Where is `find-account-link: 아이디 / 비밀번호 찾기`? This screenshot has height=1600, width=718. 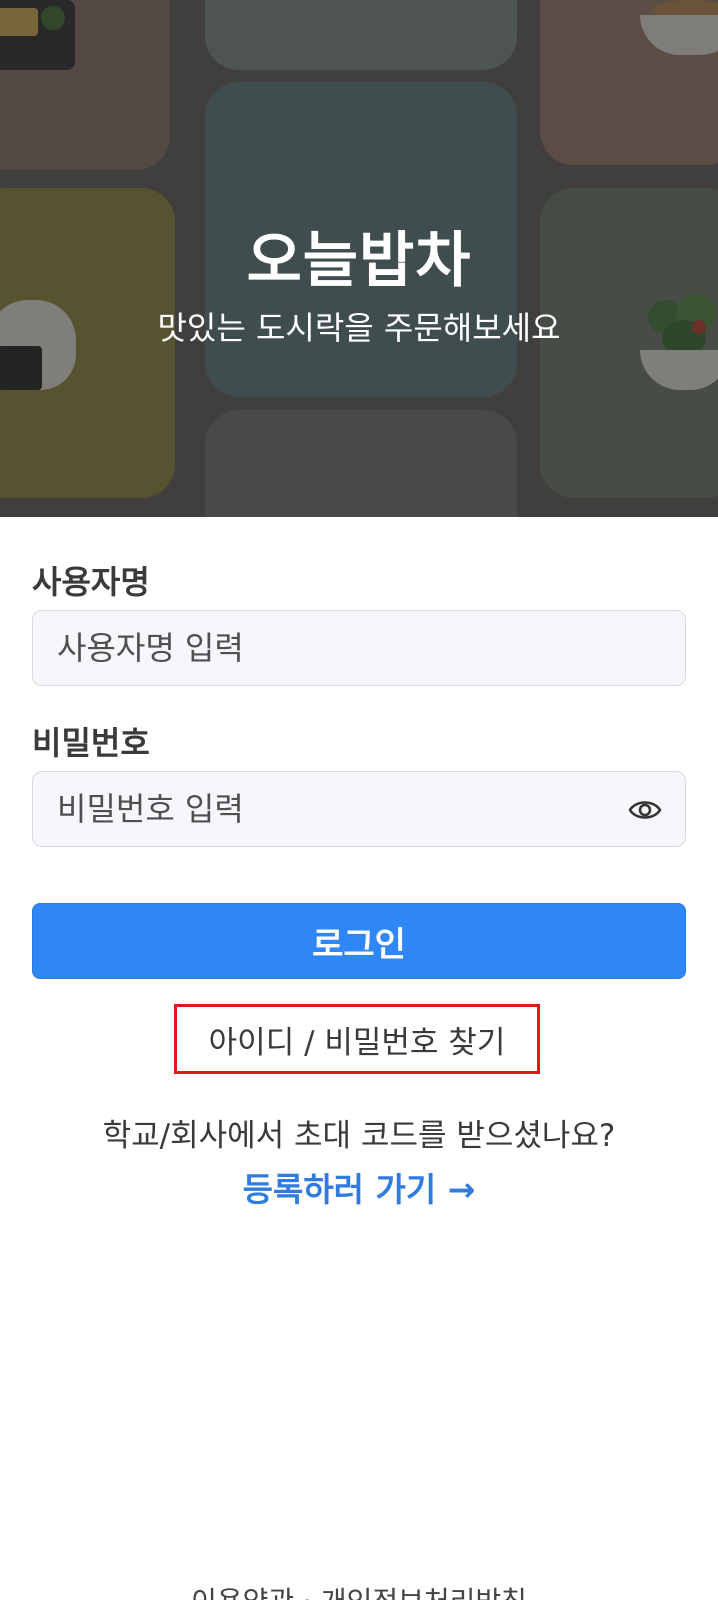
find-account-link: 아이디 / 비밀번호 찾기 is located at coordinates (357, 1039).